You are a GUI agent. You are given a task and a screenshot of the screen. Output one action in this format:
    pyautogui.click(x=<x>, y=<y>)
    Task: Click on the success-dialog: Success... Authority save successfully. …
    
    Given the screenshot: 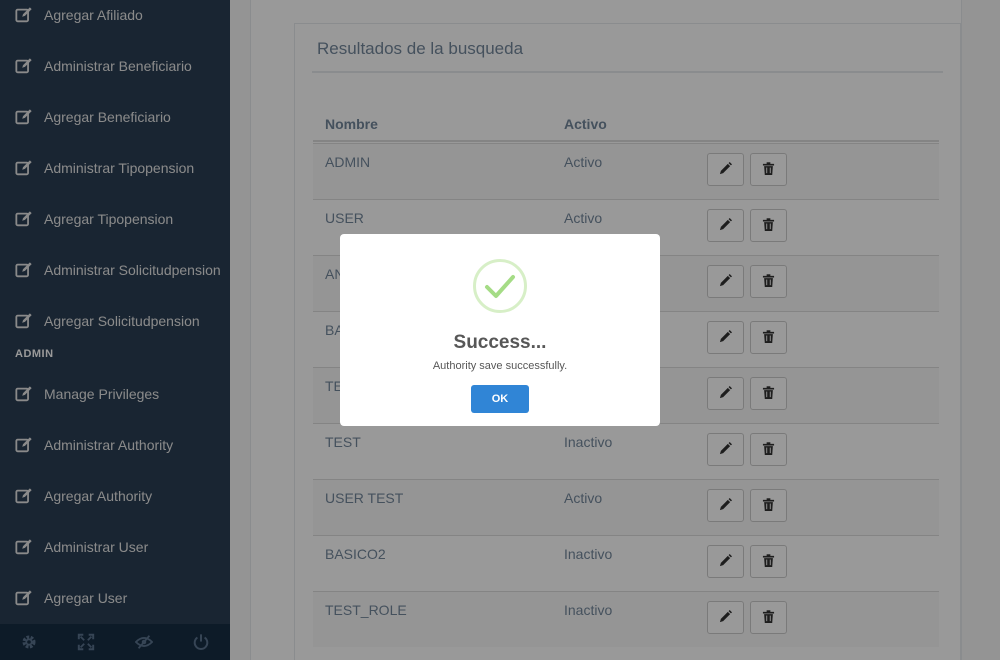 What is the action you would take?
    pyautogui.click(x=500, y=330)
    